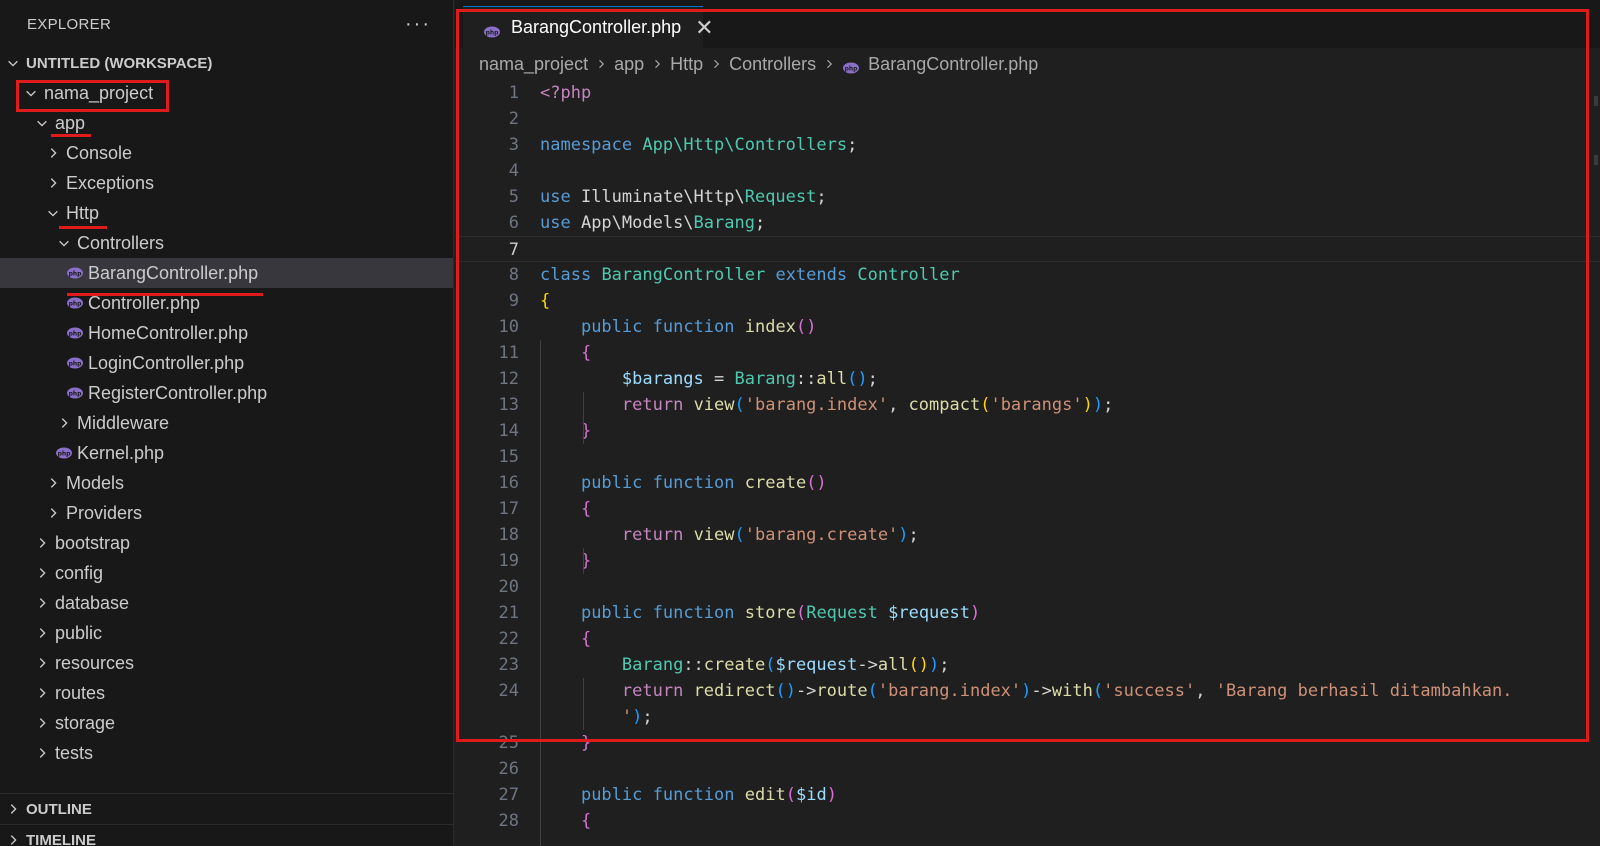  Describe the element at coordinates (1027, 795) in the screenshot. I see `code-line: 27 public function edit($id)` at that location.